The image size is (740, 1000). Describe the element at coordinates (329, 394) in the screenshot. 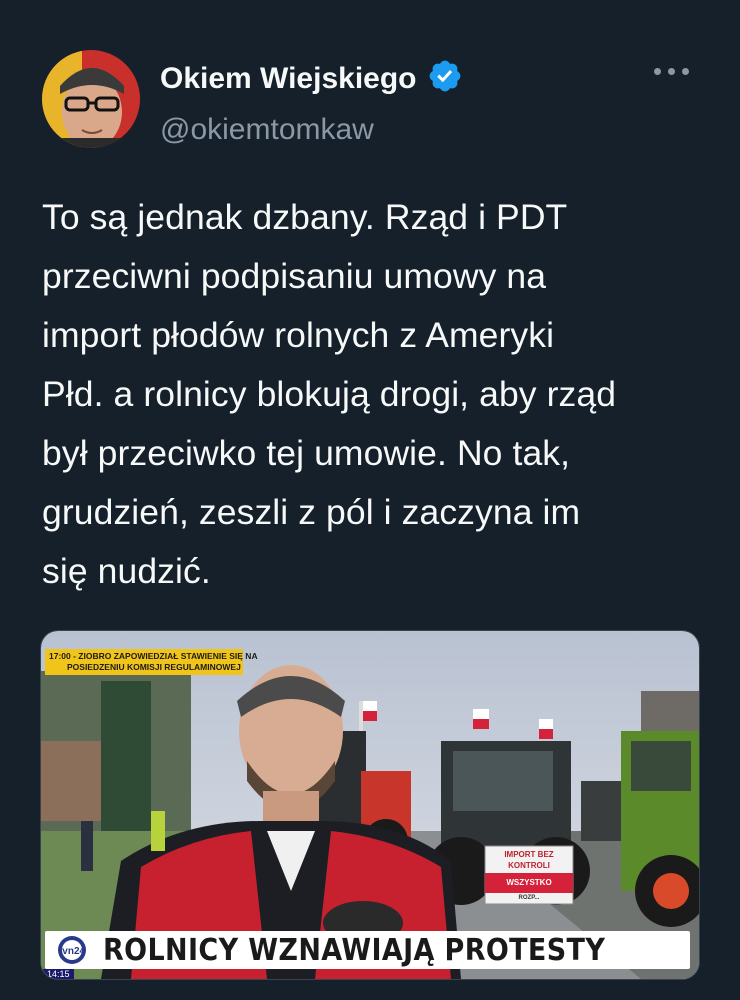

I see `tweet-text-line: Płd. a rolnicy blokują drogi, aby rząd` at that location.